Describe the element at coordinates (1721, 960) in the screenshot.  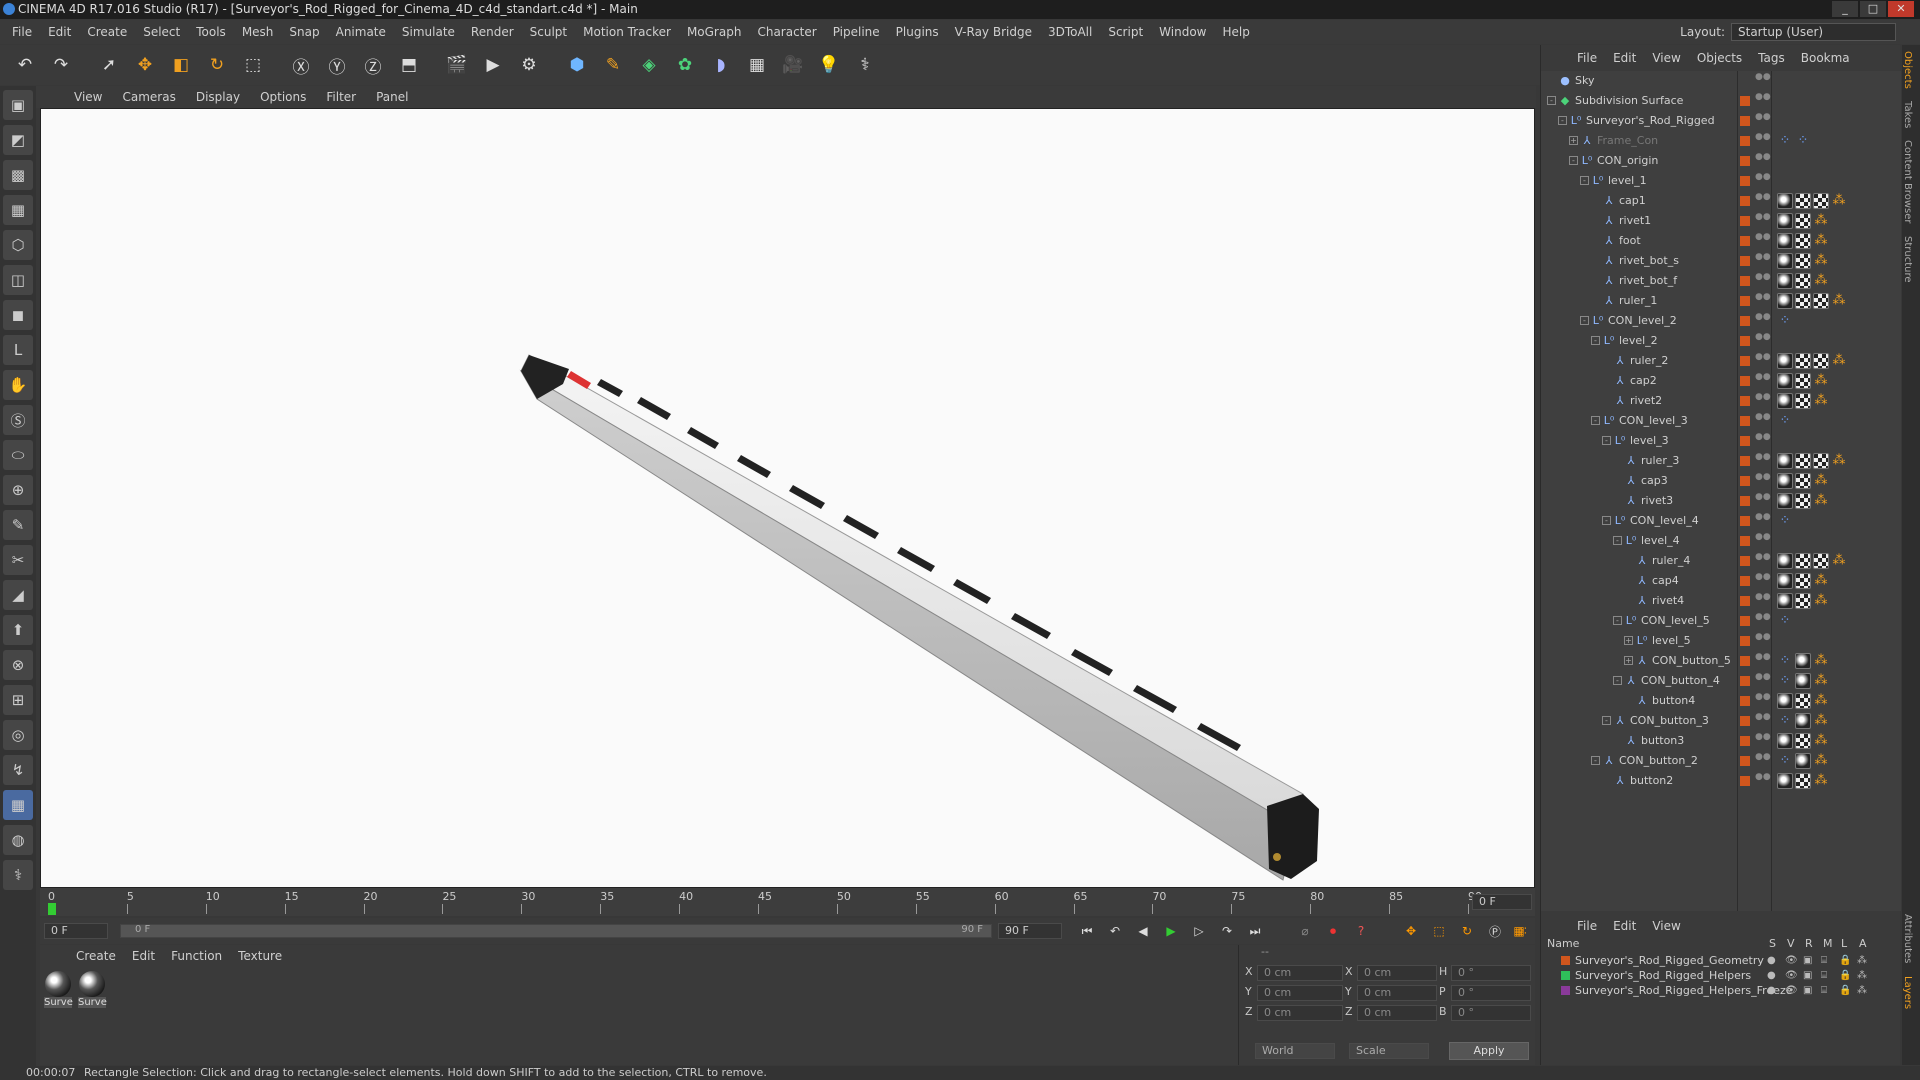
I see `layer-row: Surveyor's_Rod_Rigged_Geometry ● 👁 ▣ ⌸ 🔒 ⁂` at that location.